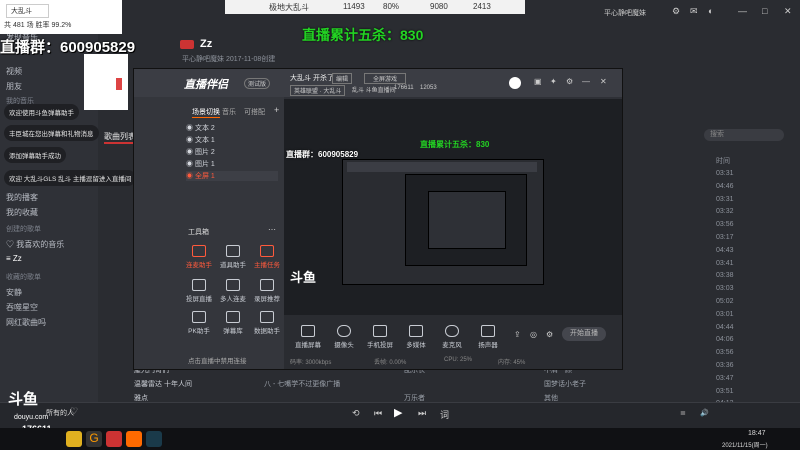 This screenshot has width=800, height=450. I want to click on app-settings-icon: ⚙, so click(569, 81).